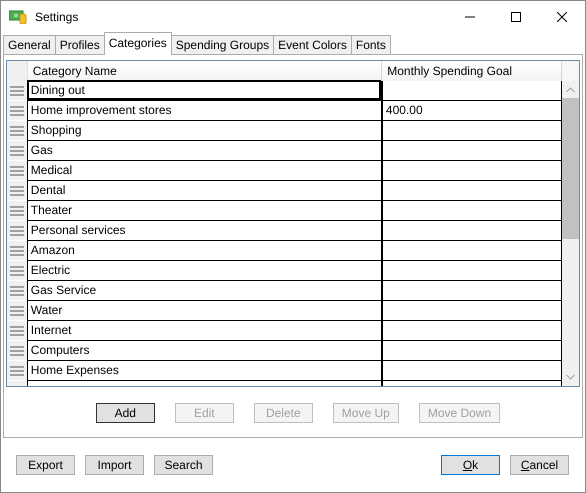 Image resolution: width=586 pixels, height=493 pixels. Describe the element at coordinates (204, 311) in the screenshot. I see `table-cell: Water` at that location.